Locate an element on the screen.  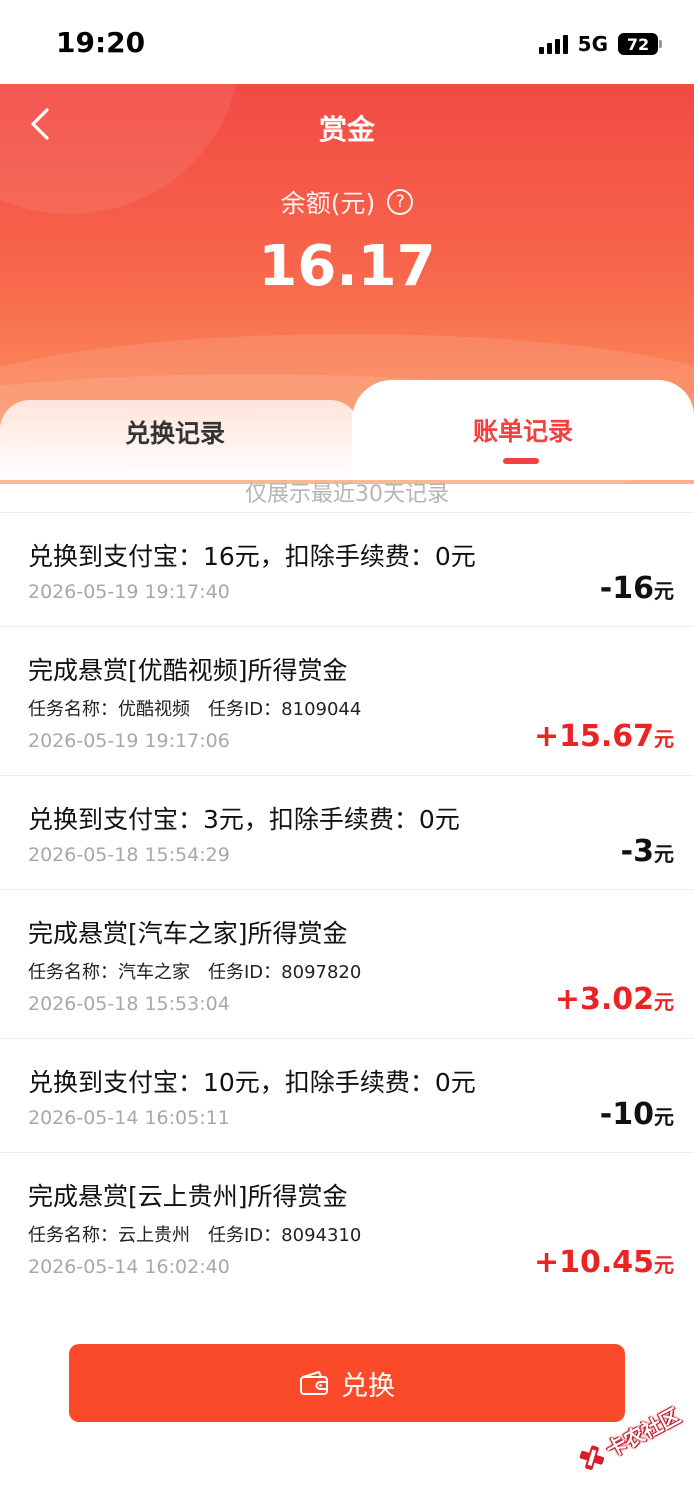
record-amount: -10元 is located at coordinates (636, 1114).